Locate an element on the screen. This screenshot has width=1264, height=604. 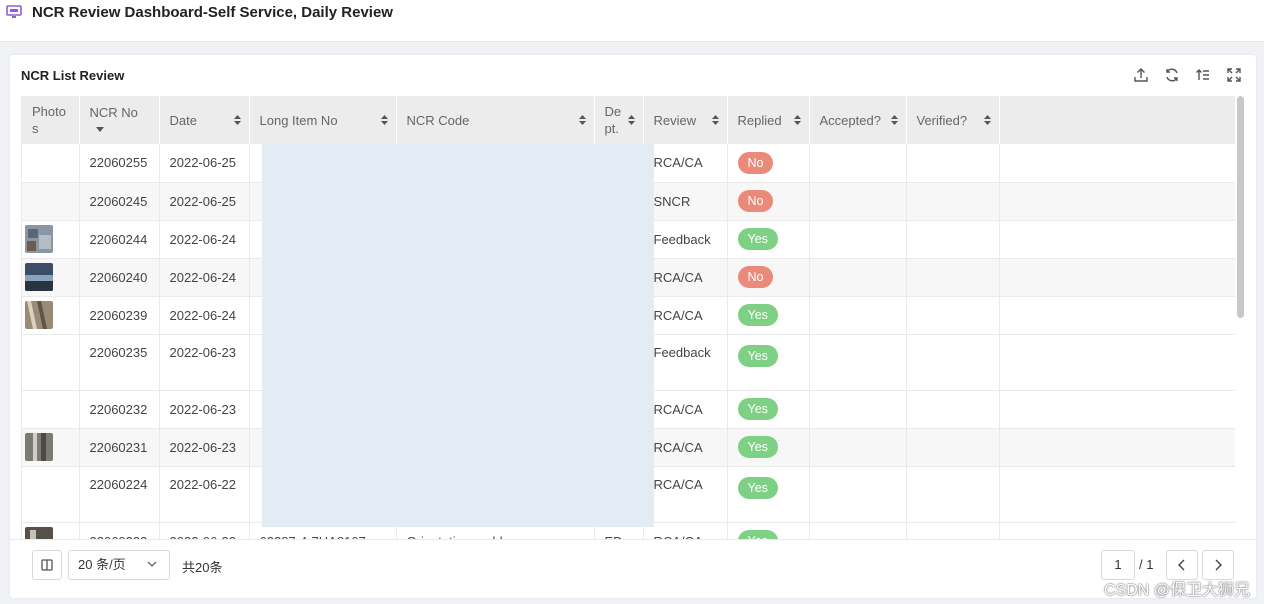
column-toggle-icon is located at coordinates (47, 565).